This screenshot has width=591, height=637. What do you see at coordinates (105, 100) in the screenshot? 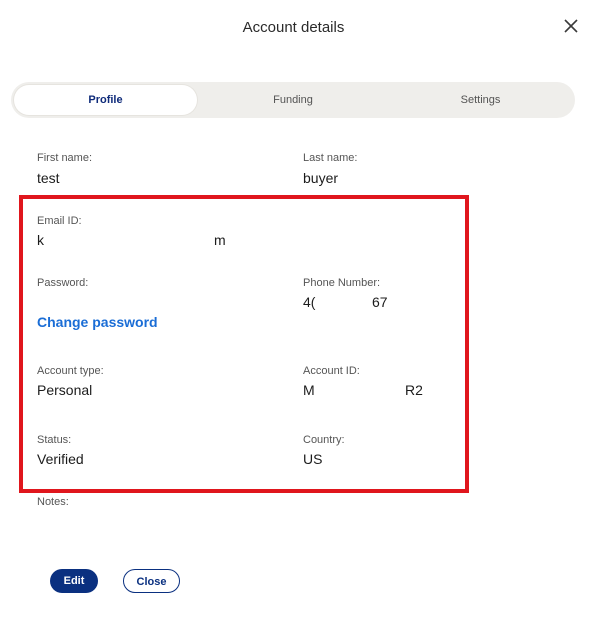
I see `tab-profile: Profile` at bounding box center [105, 100].